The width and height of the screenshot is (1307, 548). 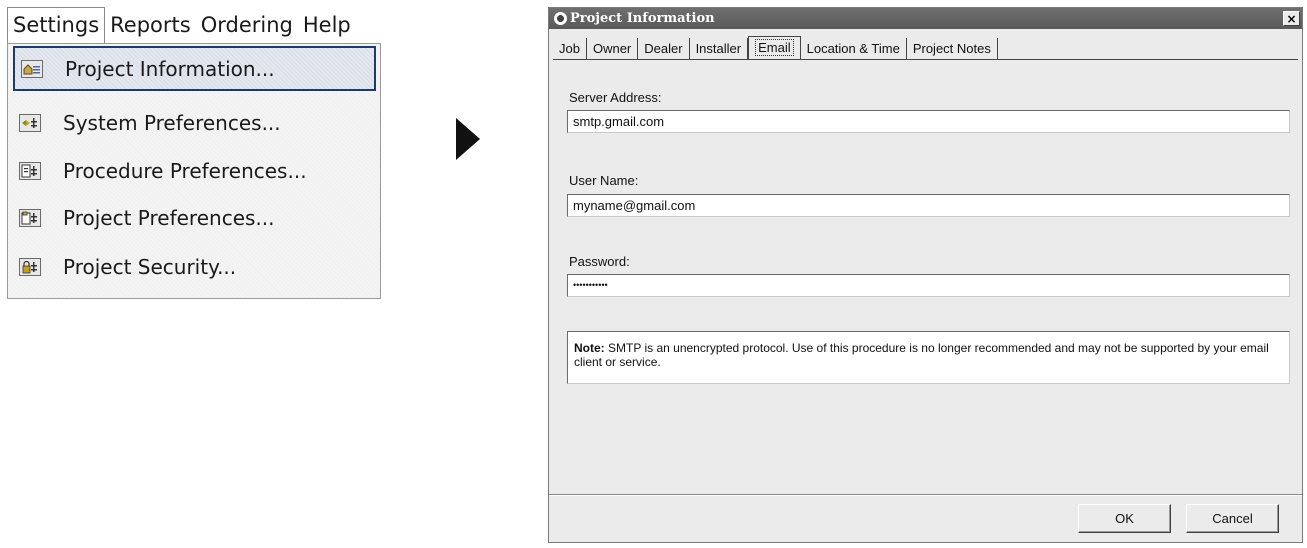 I want to click on dialog-title: Project Information, so click(x=642, y=18).